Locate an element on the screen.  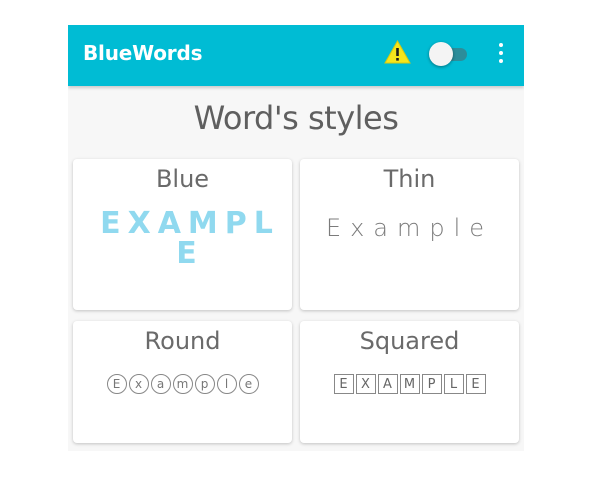
thin-example-text: Example is located at coordinates (409, 228).